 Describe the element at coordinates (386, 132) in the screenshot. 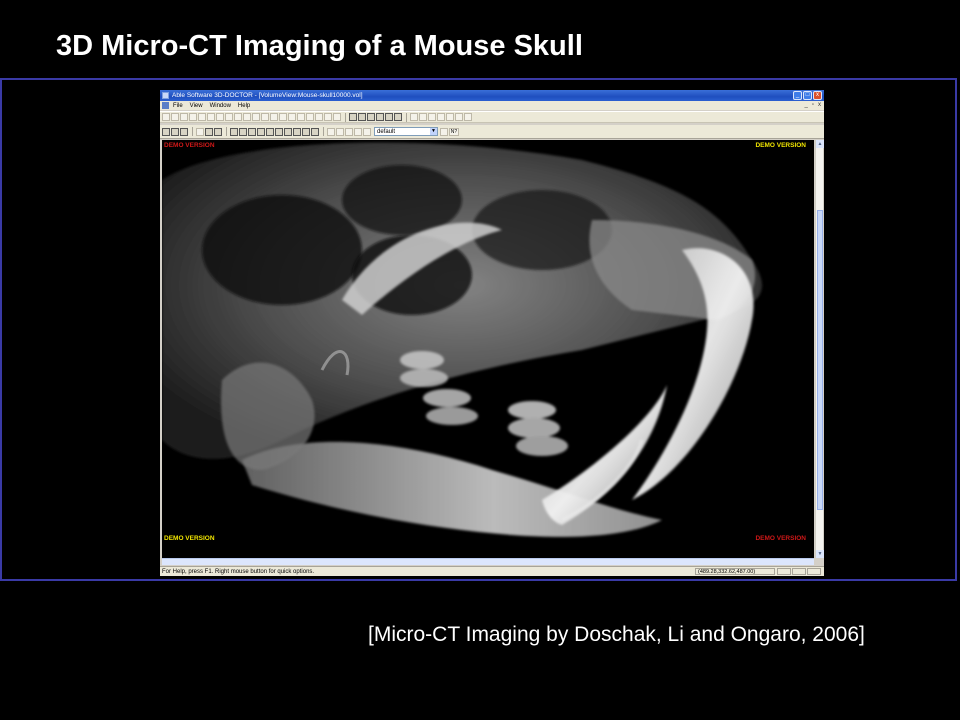

I see `render-preset-value: default` at that location.